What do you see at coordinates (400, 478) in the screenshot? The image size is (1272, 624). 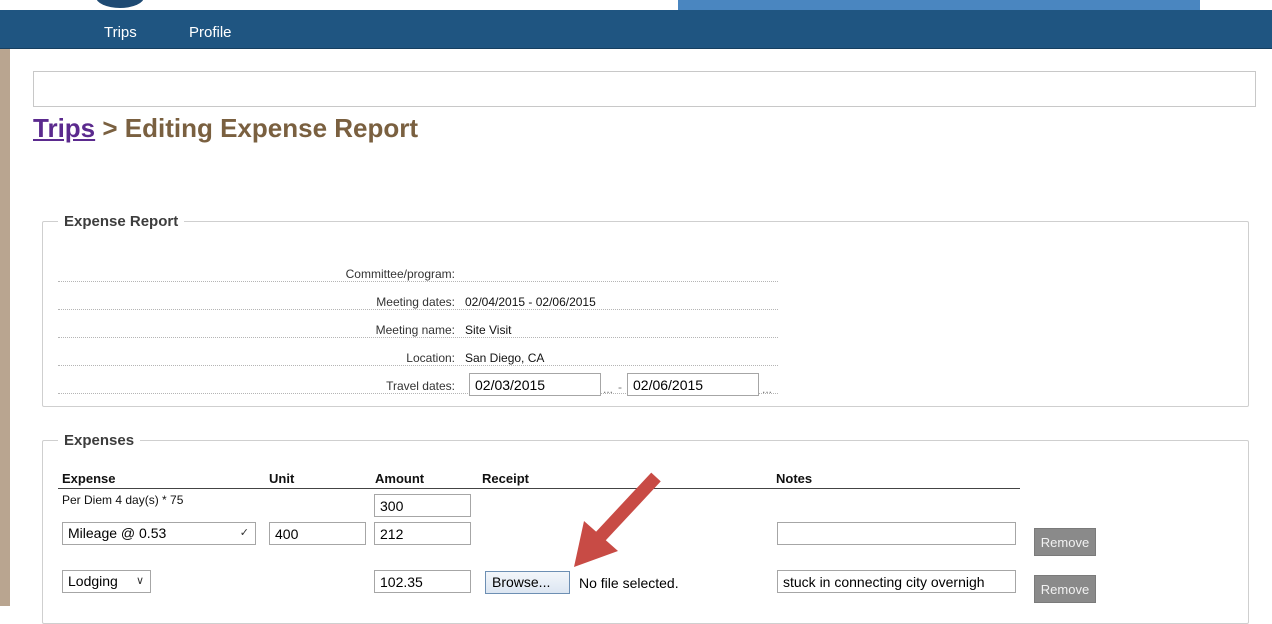 I see `col-header-amount: Amount` at bounding box center [400, 478].